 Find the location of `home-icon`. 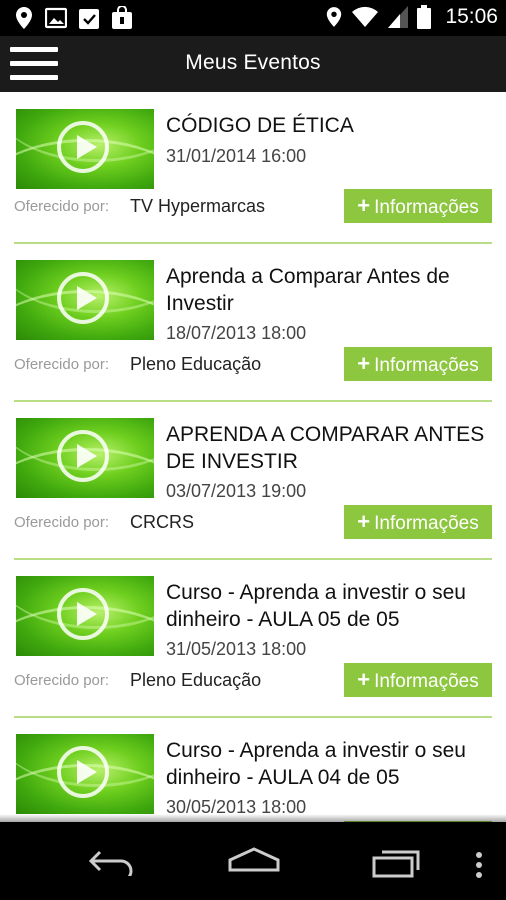

home-icon is located at coordinates (254, 861).